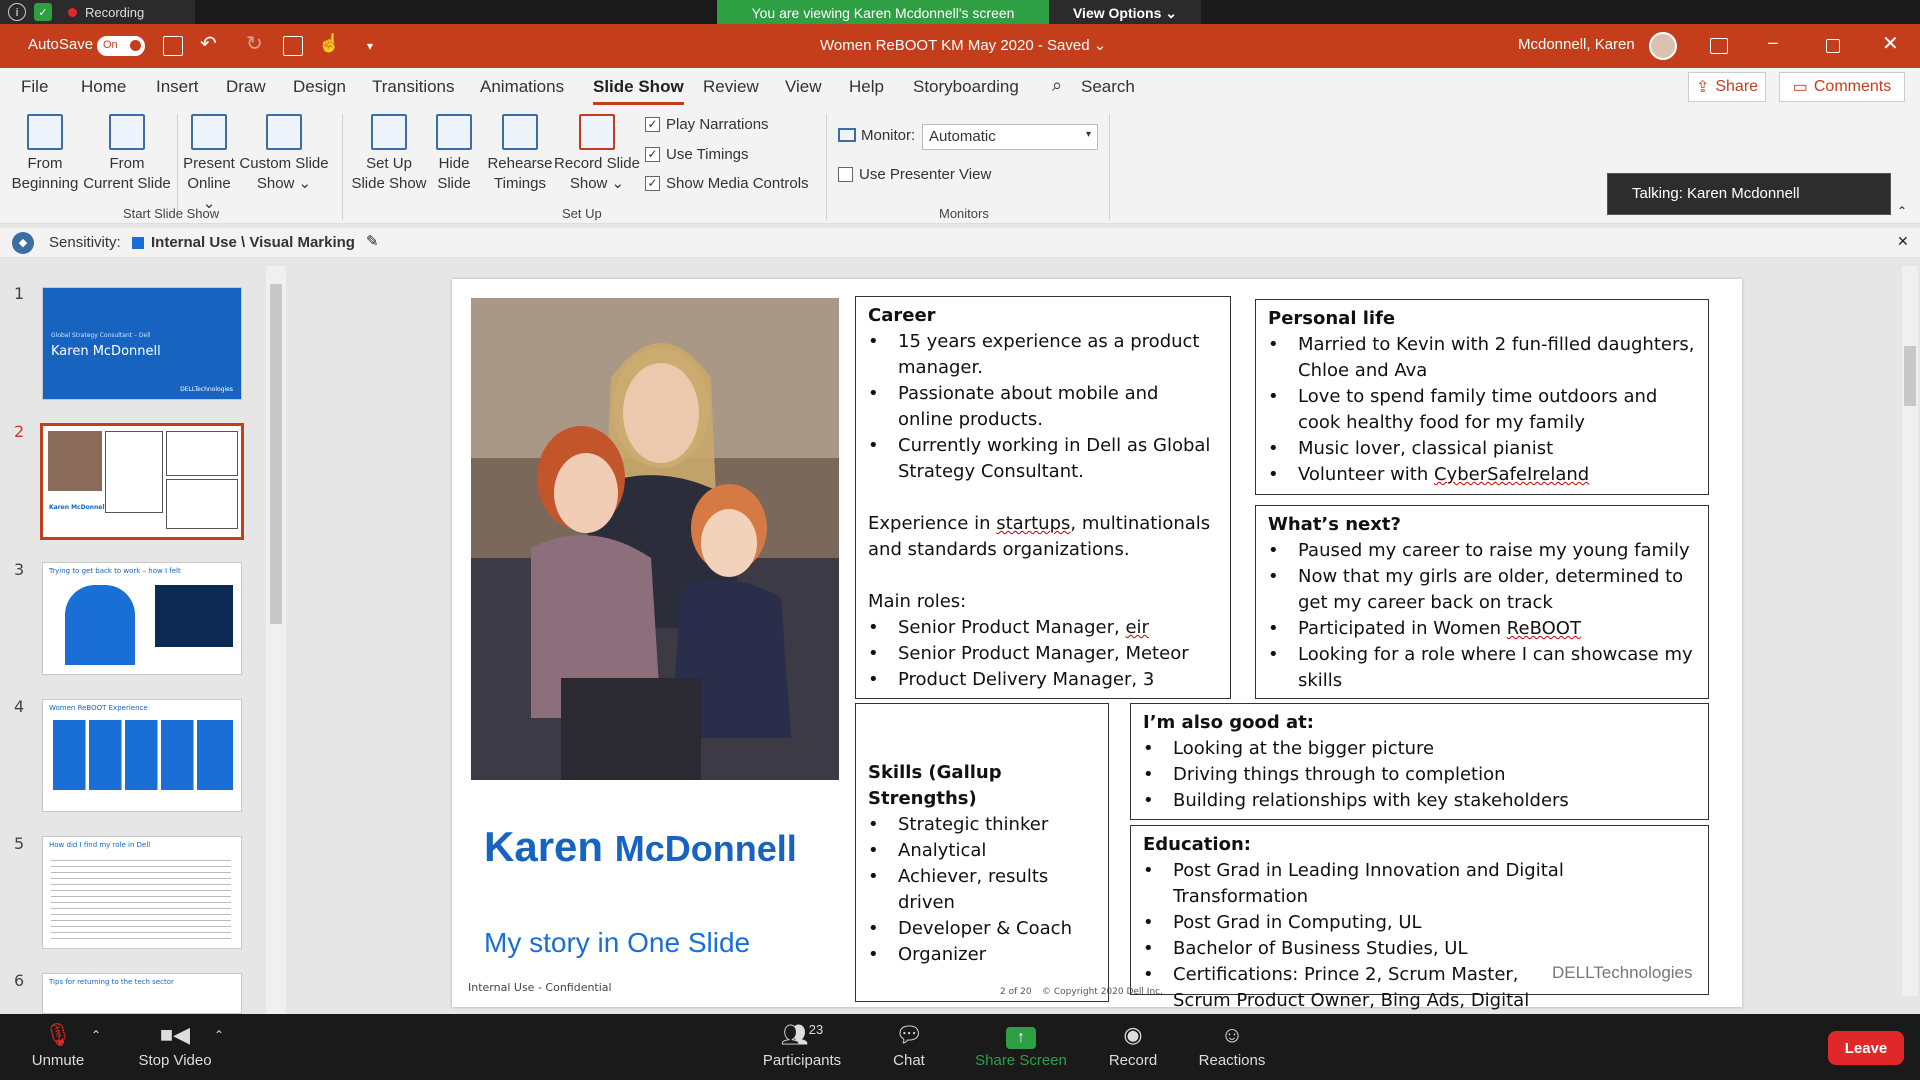 The width and height of the screenshot is (1920, 1080). I want to click on editor-scrollbar, so click(1910, 631).